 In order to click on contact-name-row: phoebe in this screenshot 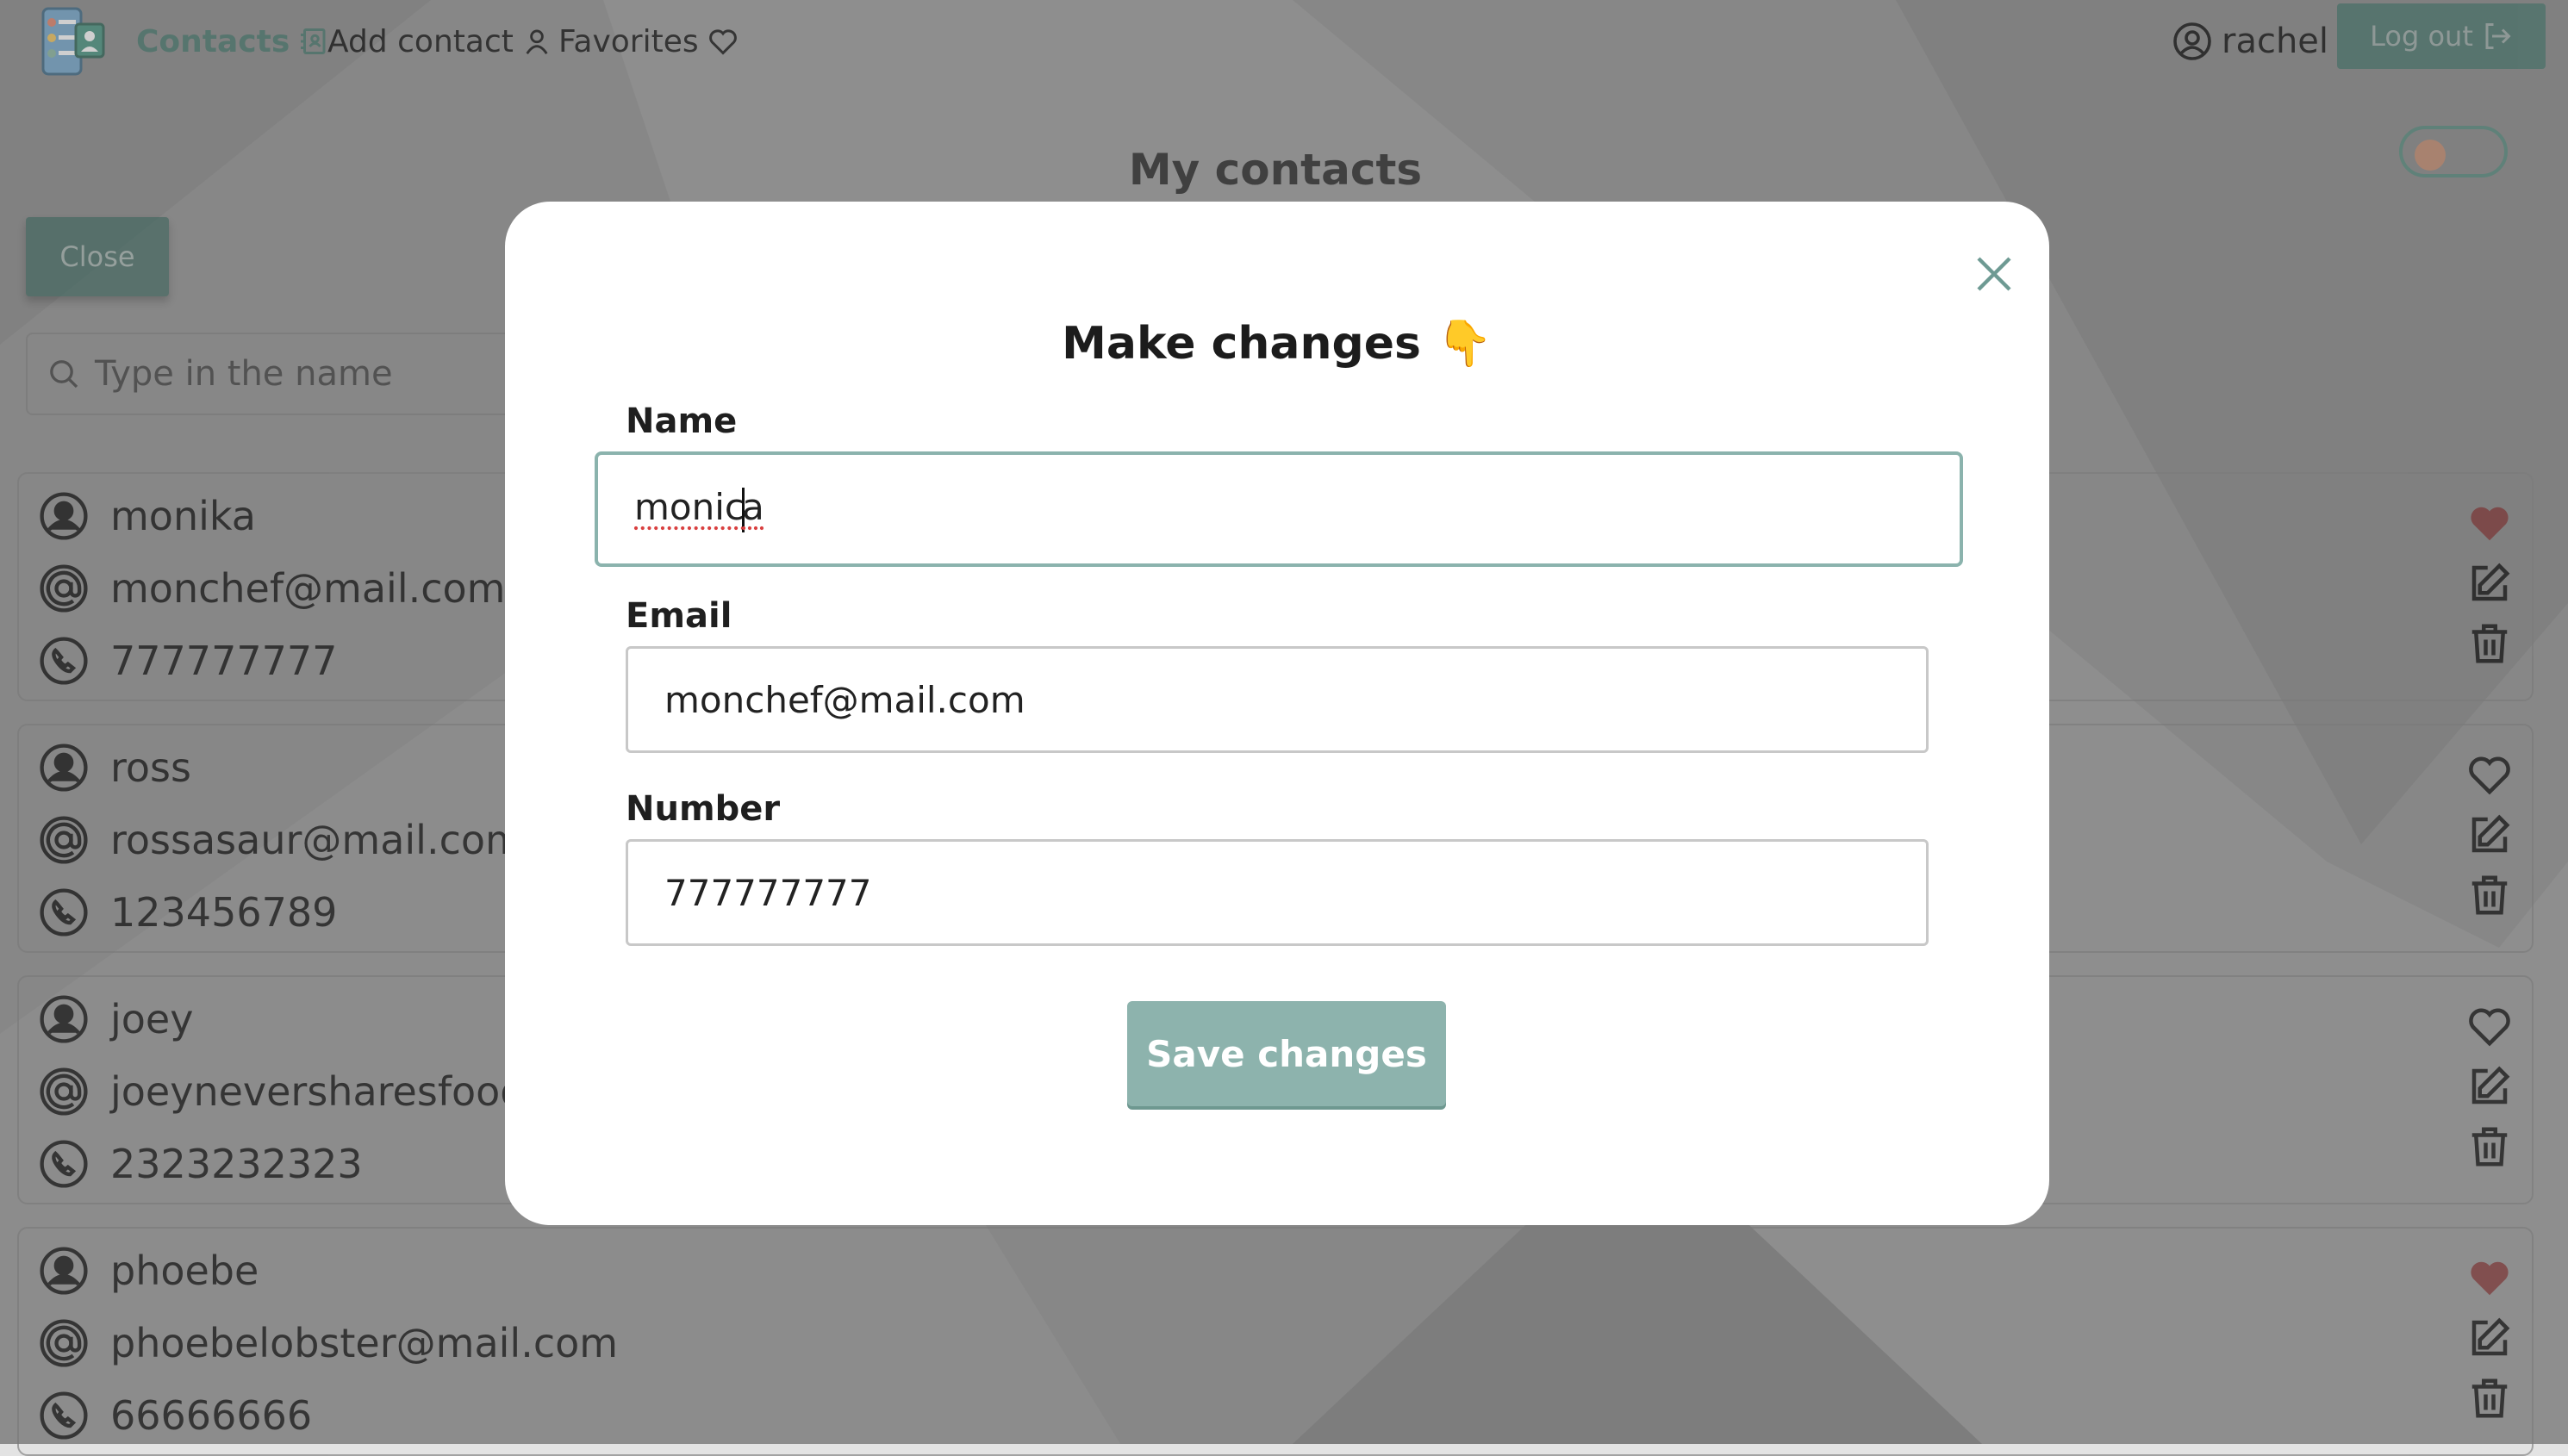, I will do `click(148, 1271)`.